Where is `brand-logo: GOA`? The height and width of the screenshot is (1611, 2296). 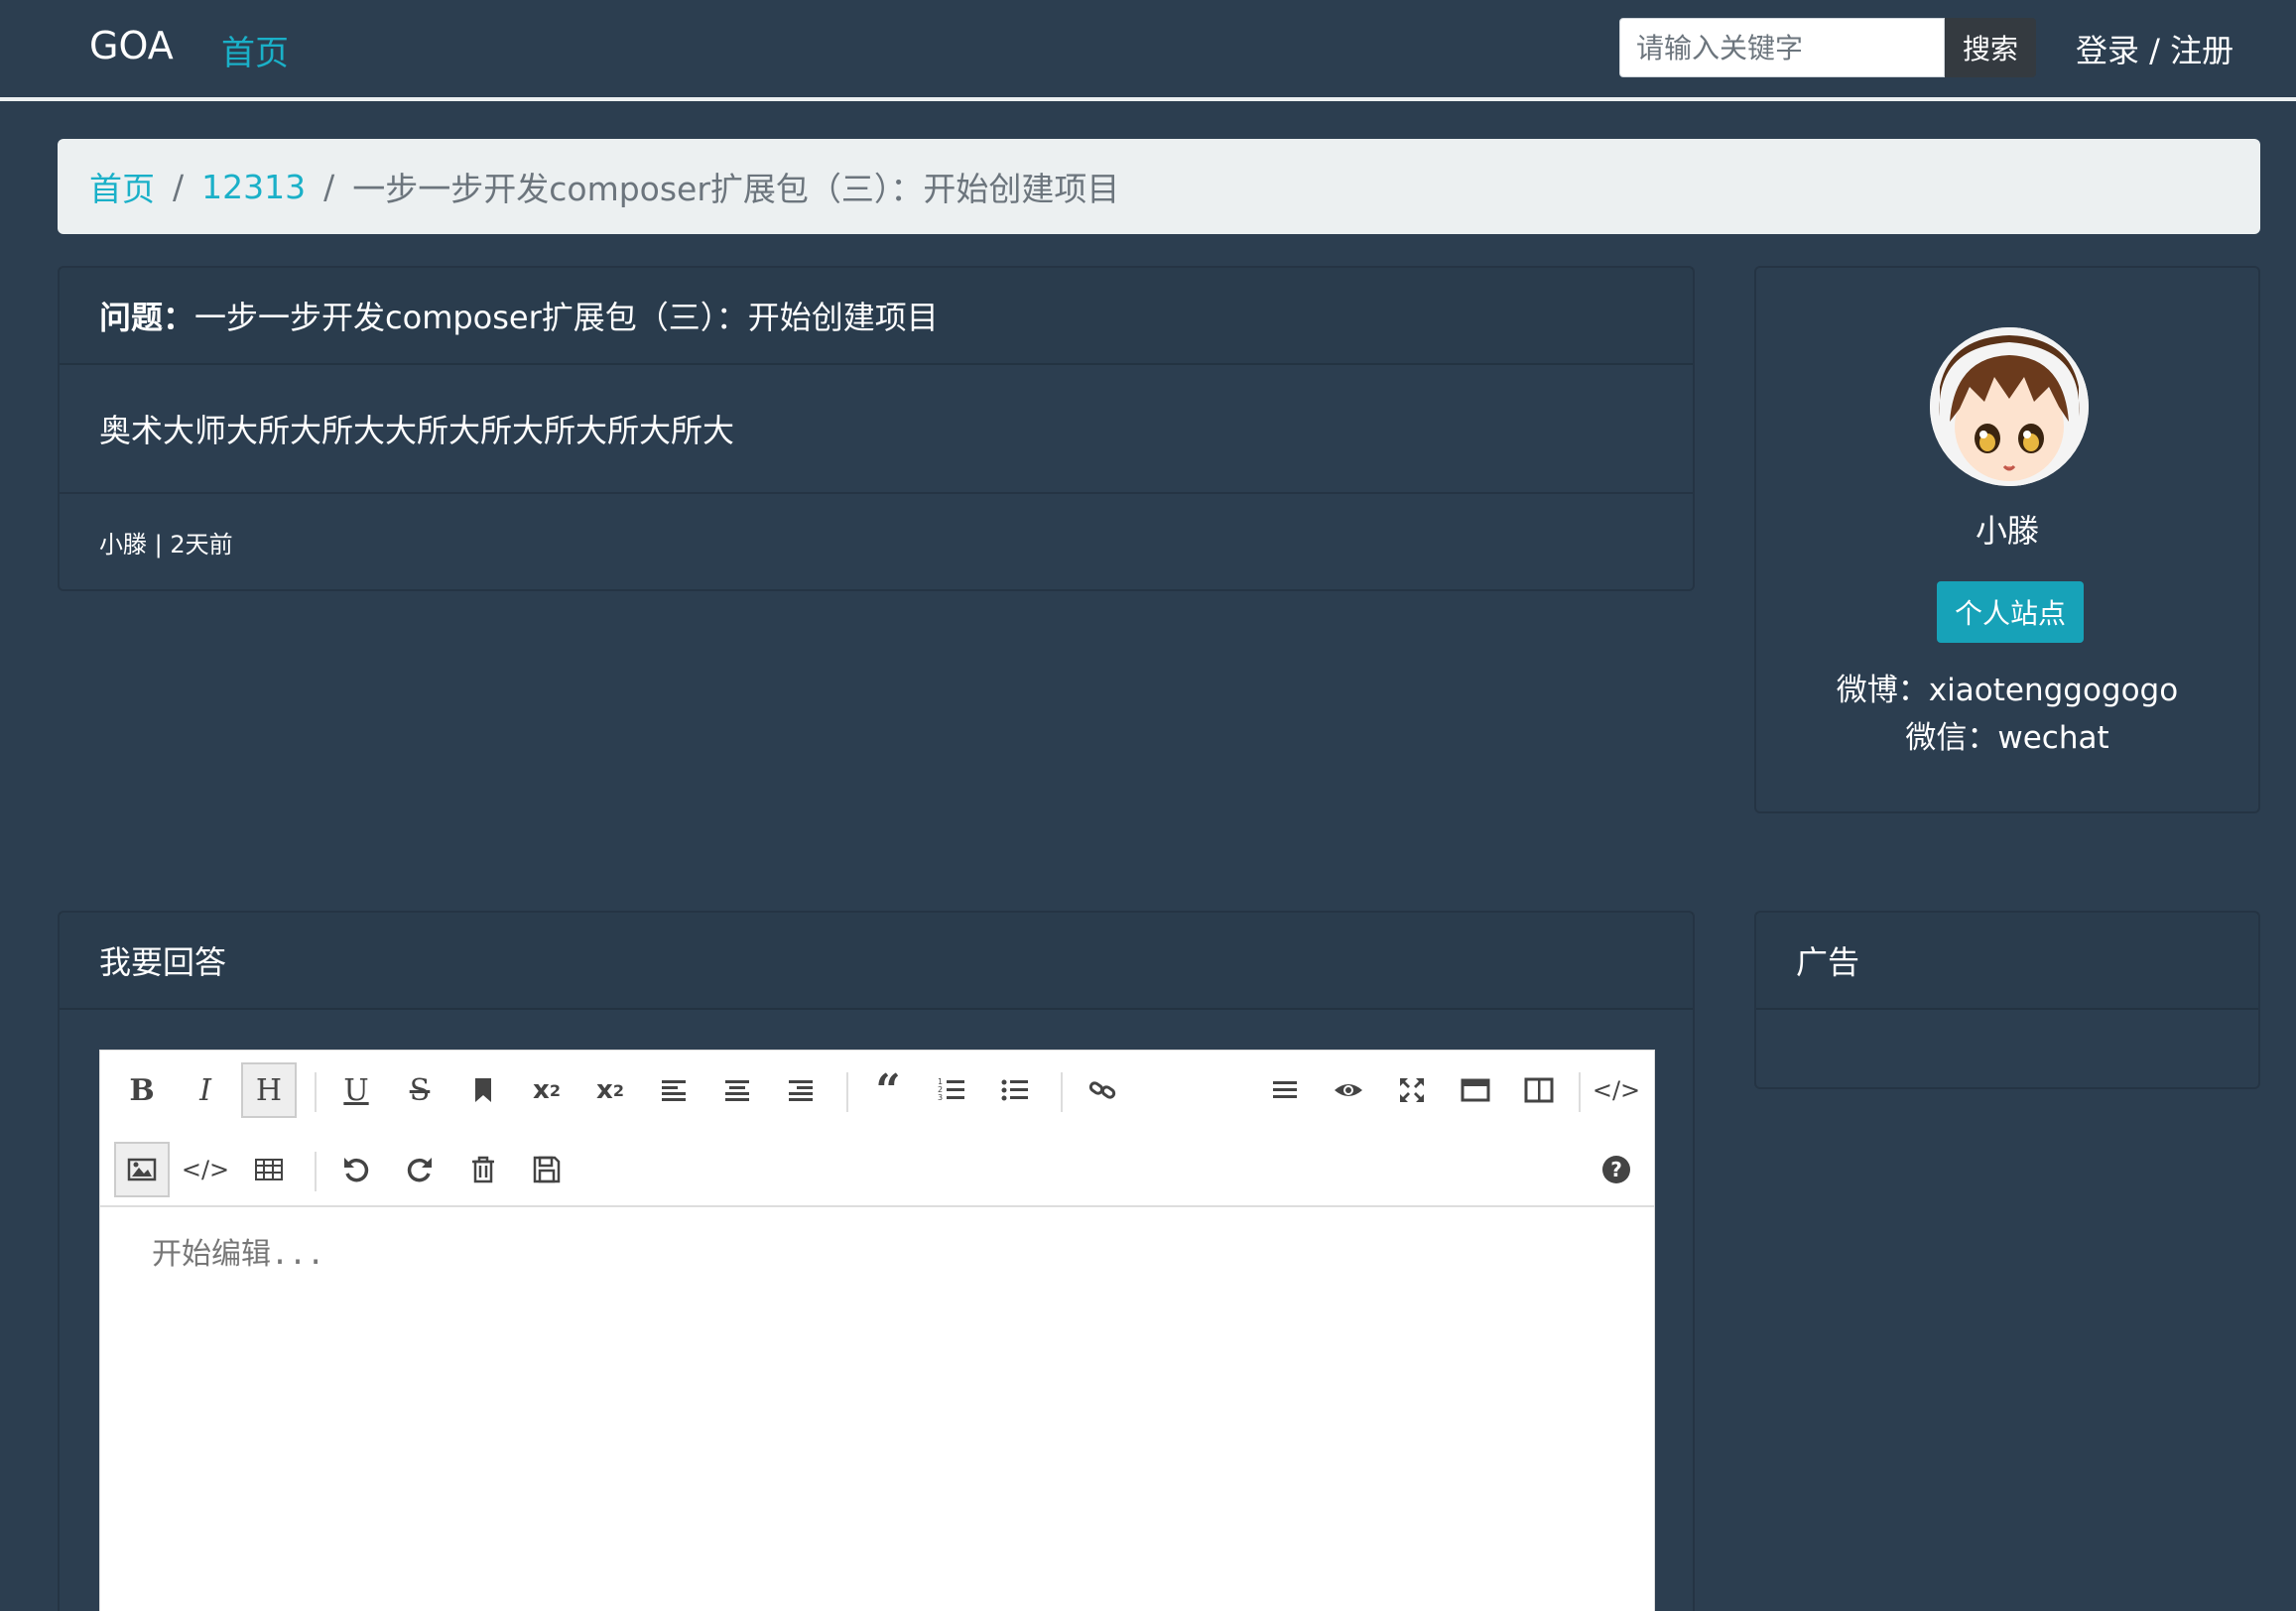
brand-logo: GOA is located at coordinates (132, 46).